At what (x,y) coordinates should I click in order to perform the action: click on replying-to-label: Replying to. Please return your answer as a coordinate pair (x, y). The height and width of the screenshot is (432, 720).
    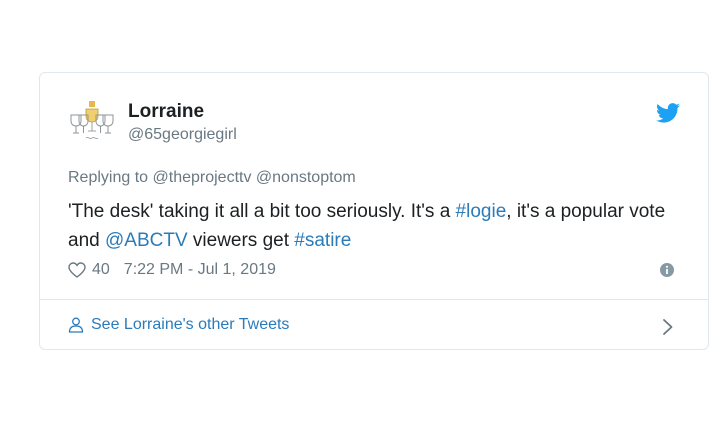
    Looking at the image, I should click on (108, 177).